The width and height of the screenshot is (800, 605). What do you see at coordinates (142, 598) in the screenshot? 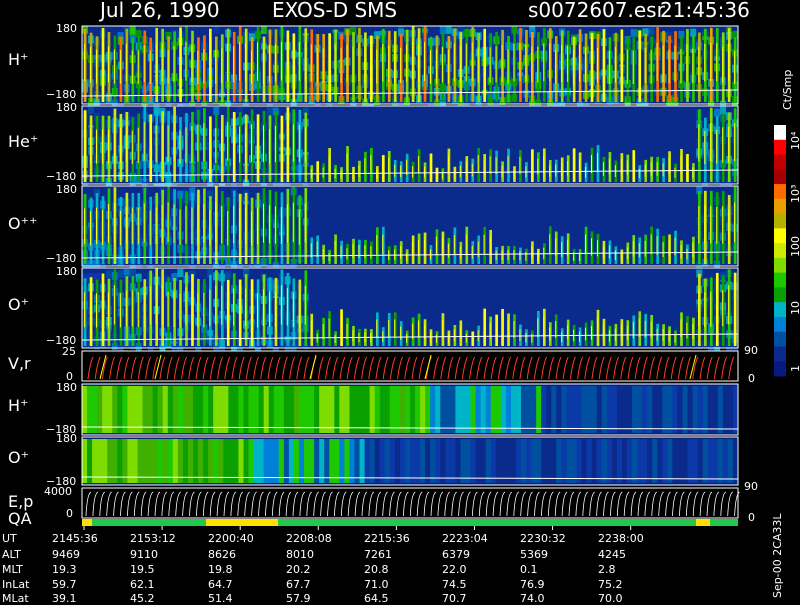
I see `footer-cell: 45.2` at bounding box center [142, 598].